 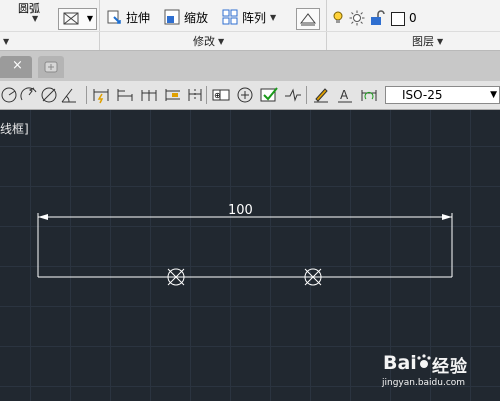 I want to click on inspect-icon, so click(x=269, y=95).